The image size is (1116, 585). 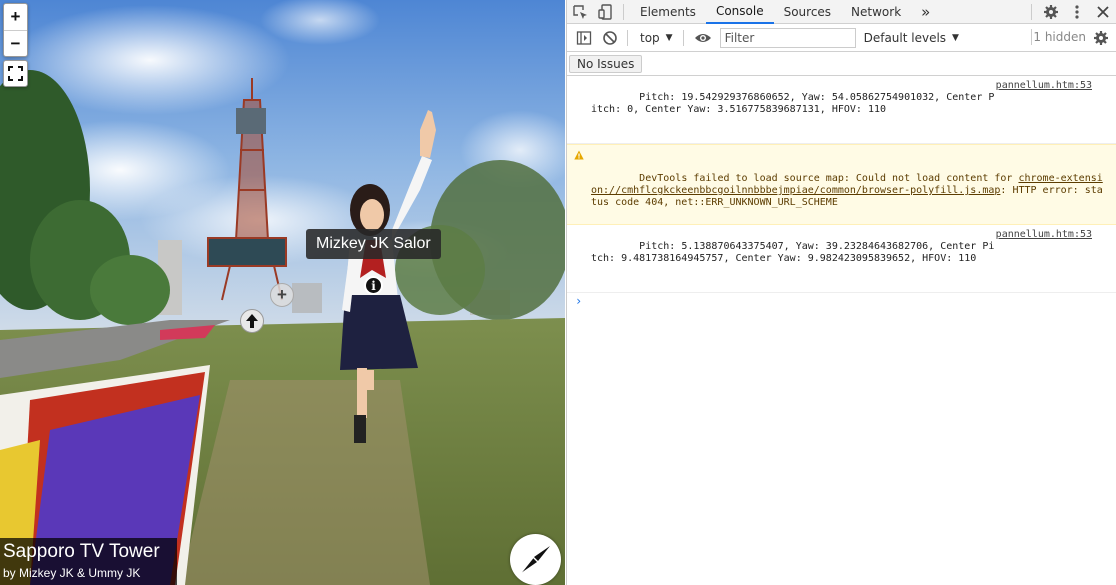 I want to click on console-settings-button, so click(x=1101, y=38).